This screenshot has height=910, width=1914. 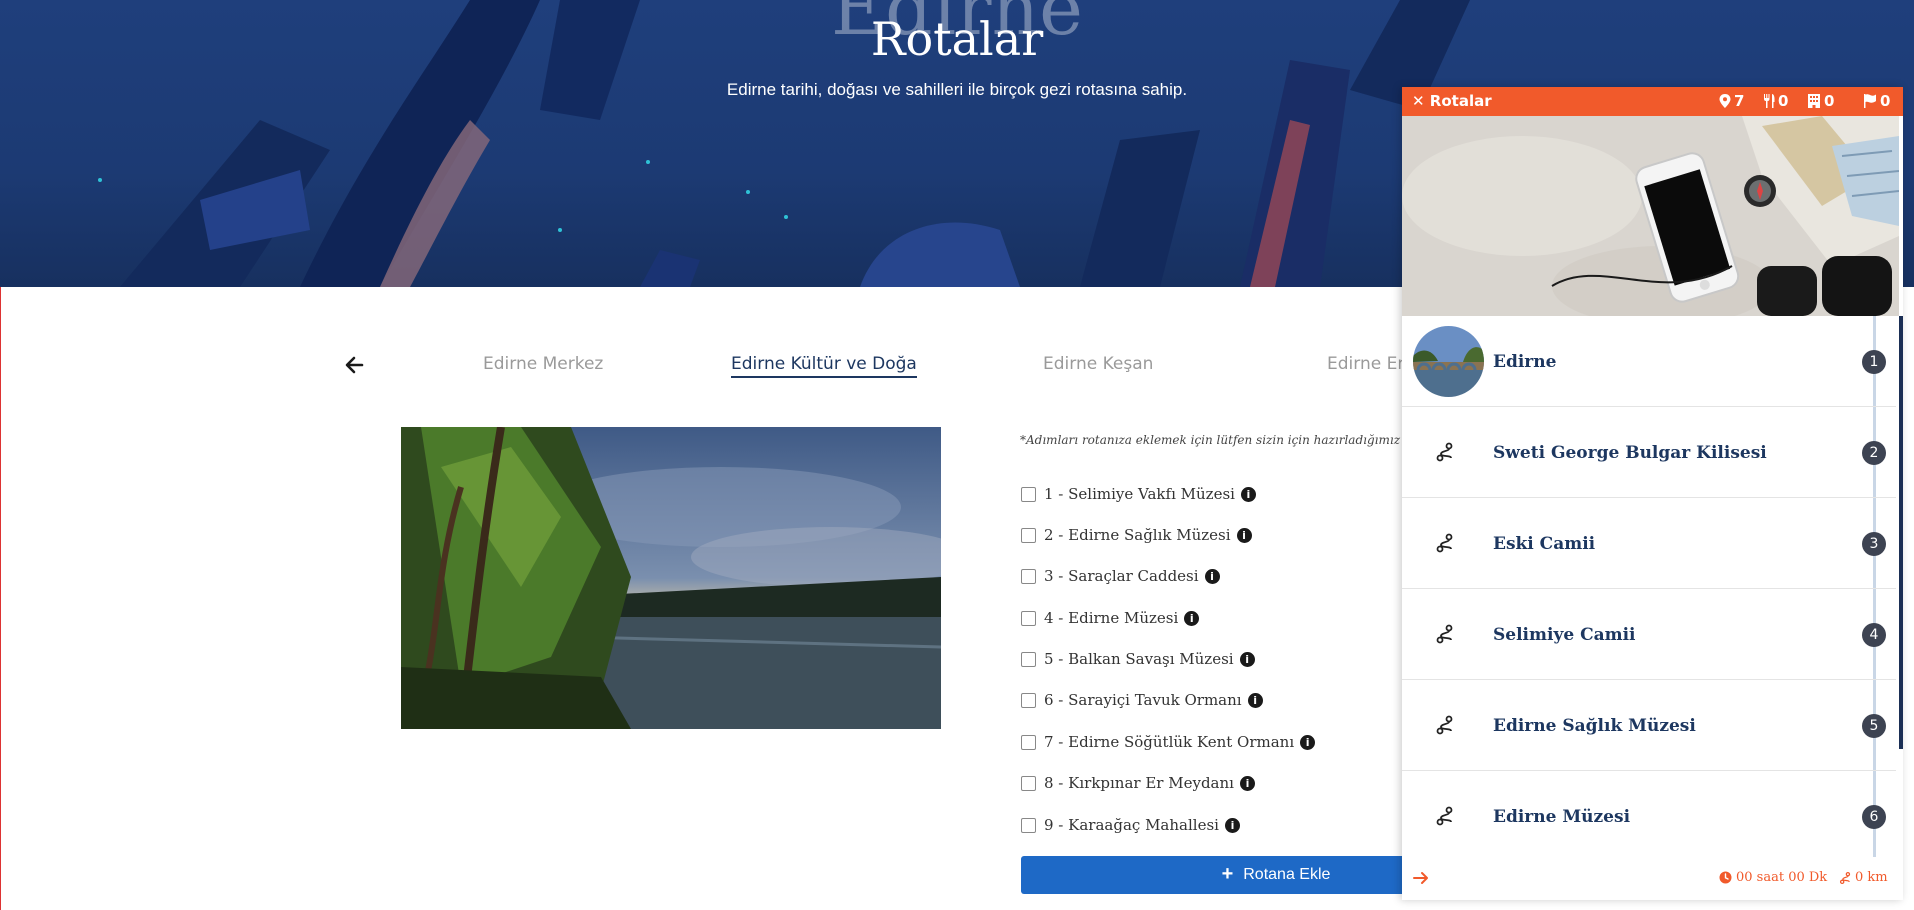 What do you see at coordinates (1782, 877) in the screenshot?
I see `total-time-value: 00 saat 00 Dk` at bounding box center [1782, 877].